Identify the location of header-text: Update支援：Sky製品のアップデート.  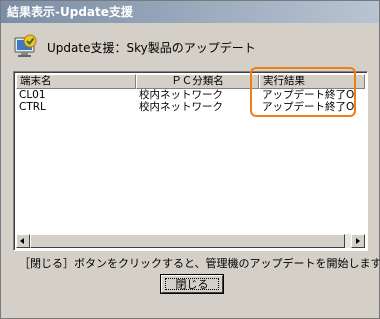
(151, 48).